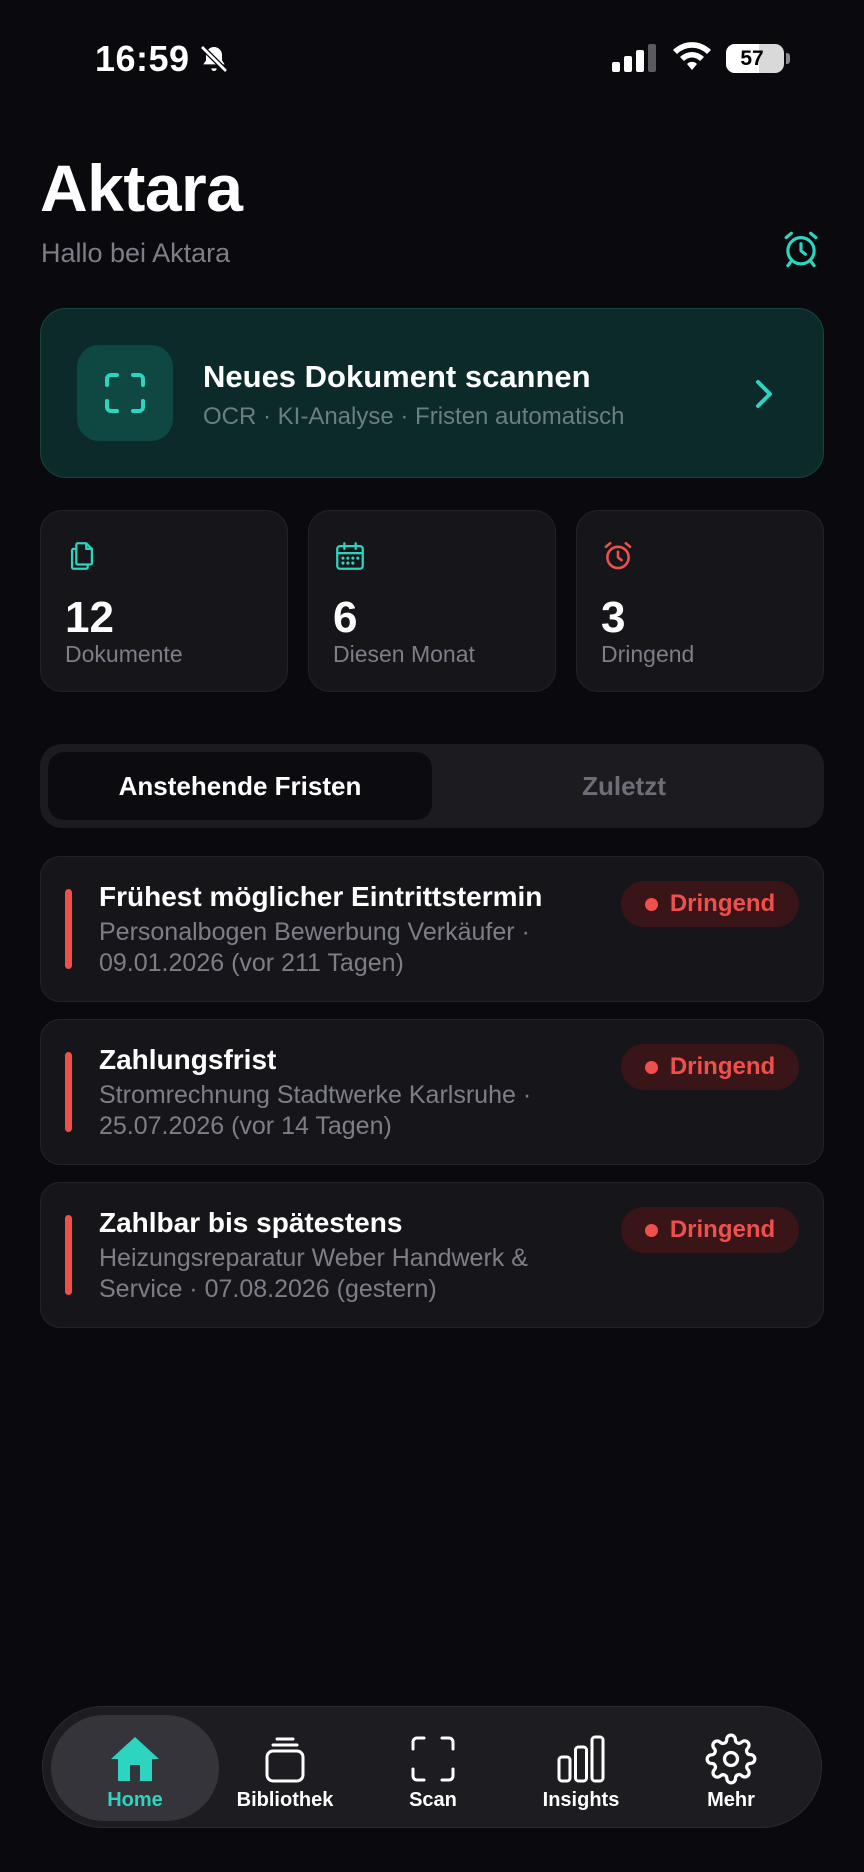  What do you see at coordinates (350, 556) in the screenshot?
I see `calendar-icon` at bounding box center [350, 556].